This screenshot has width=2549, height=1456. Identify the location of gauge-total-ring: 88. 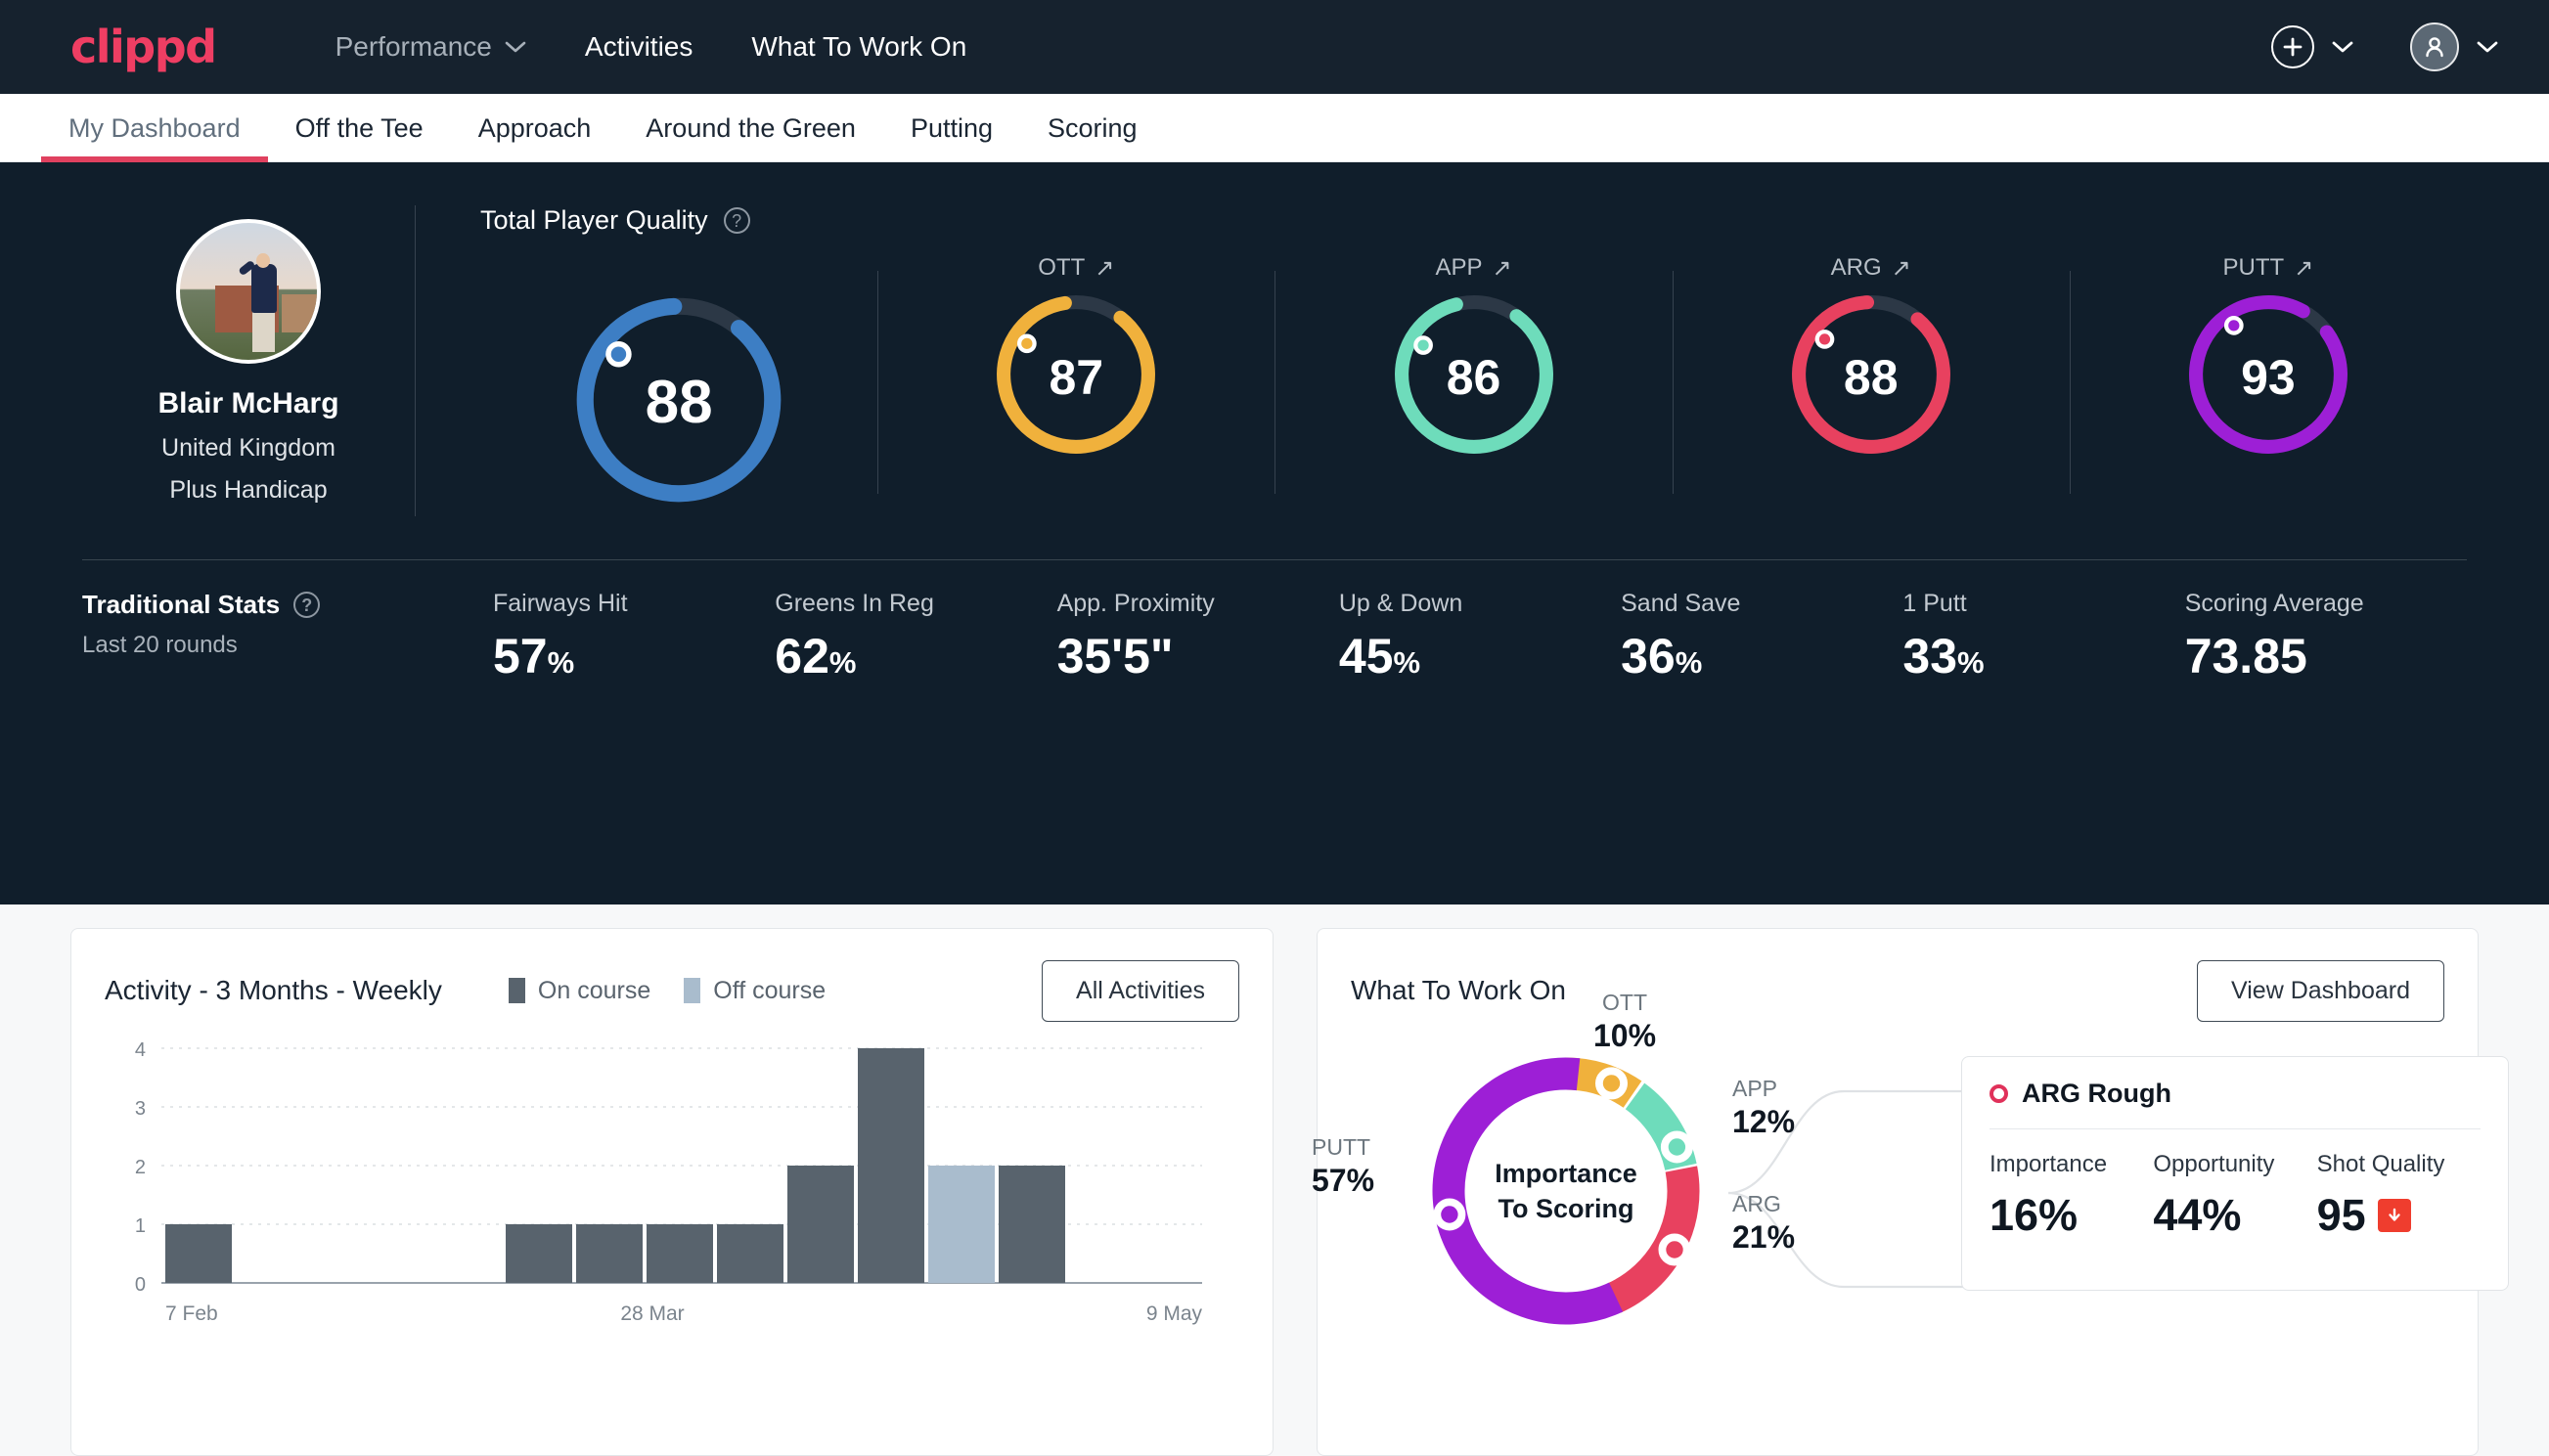
(679, 402).